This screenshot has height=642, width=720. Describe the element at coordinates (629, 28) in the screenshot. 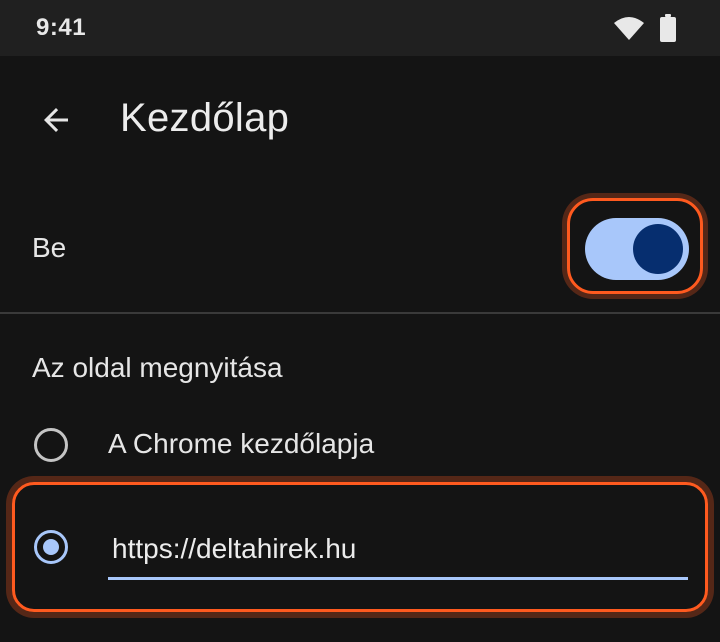

I see `wifi-icon` at that location.